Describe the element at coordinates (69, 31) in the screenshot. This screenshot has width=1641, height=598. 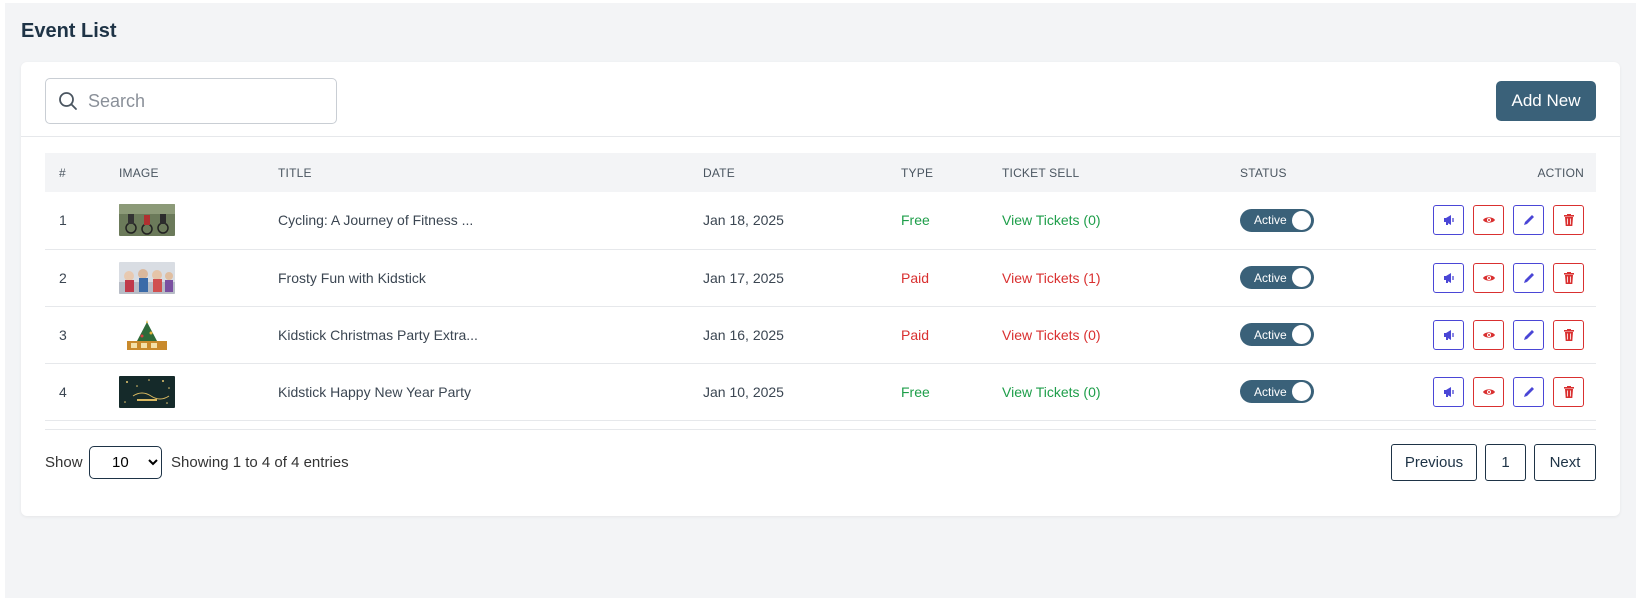
I see `page-title: Event List` at that location.